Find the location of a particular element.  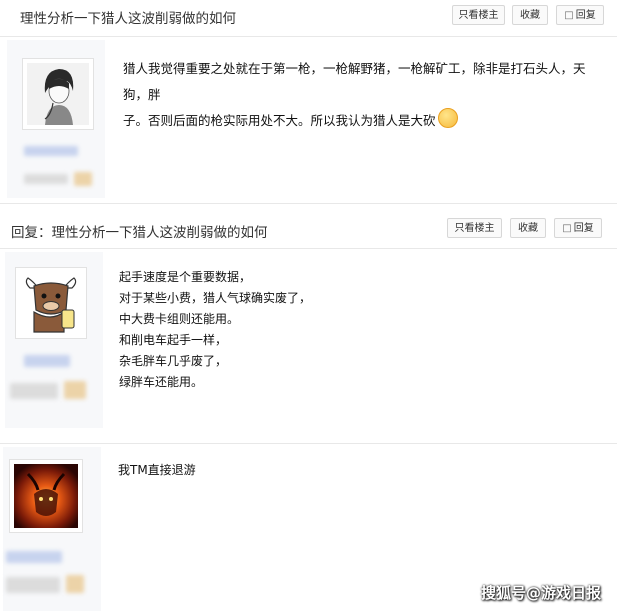

content-line: 我TM直接退游 is located at coordinates (157, 470).